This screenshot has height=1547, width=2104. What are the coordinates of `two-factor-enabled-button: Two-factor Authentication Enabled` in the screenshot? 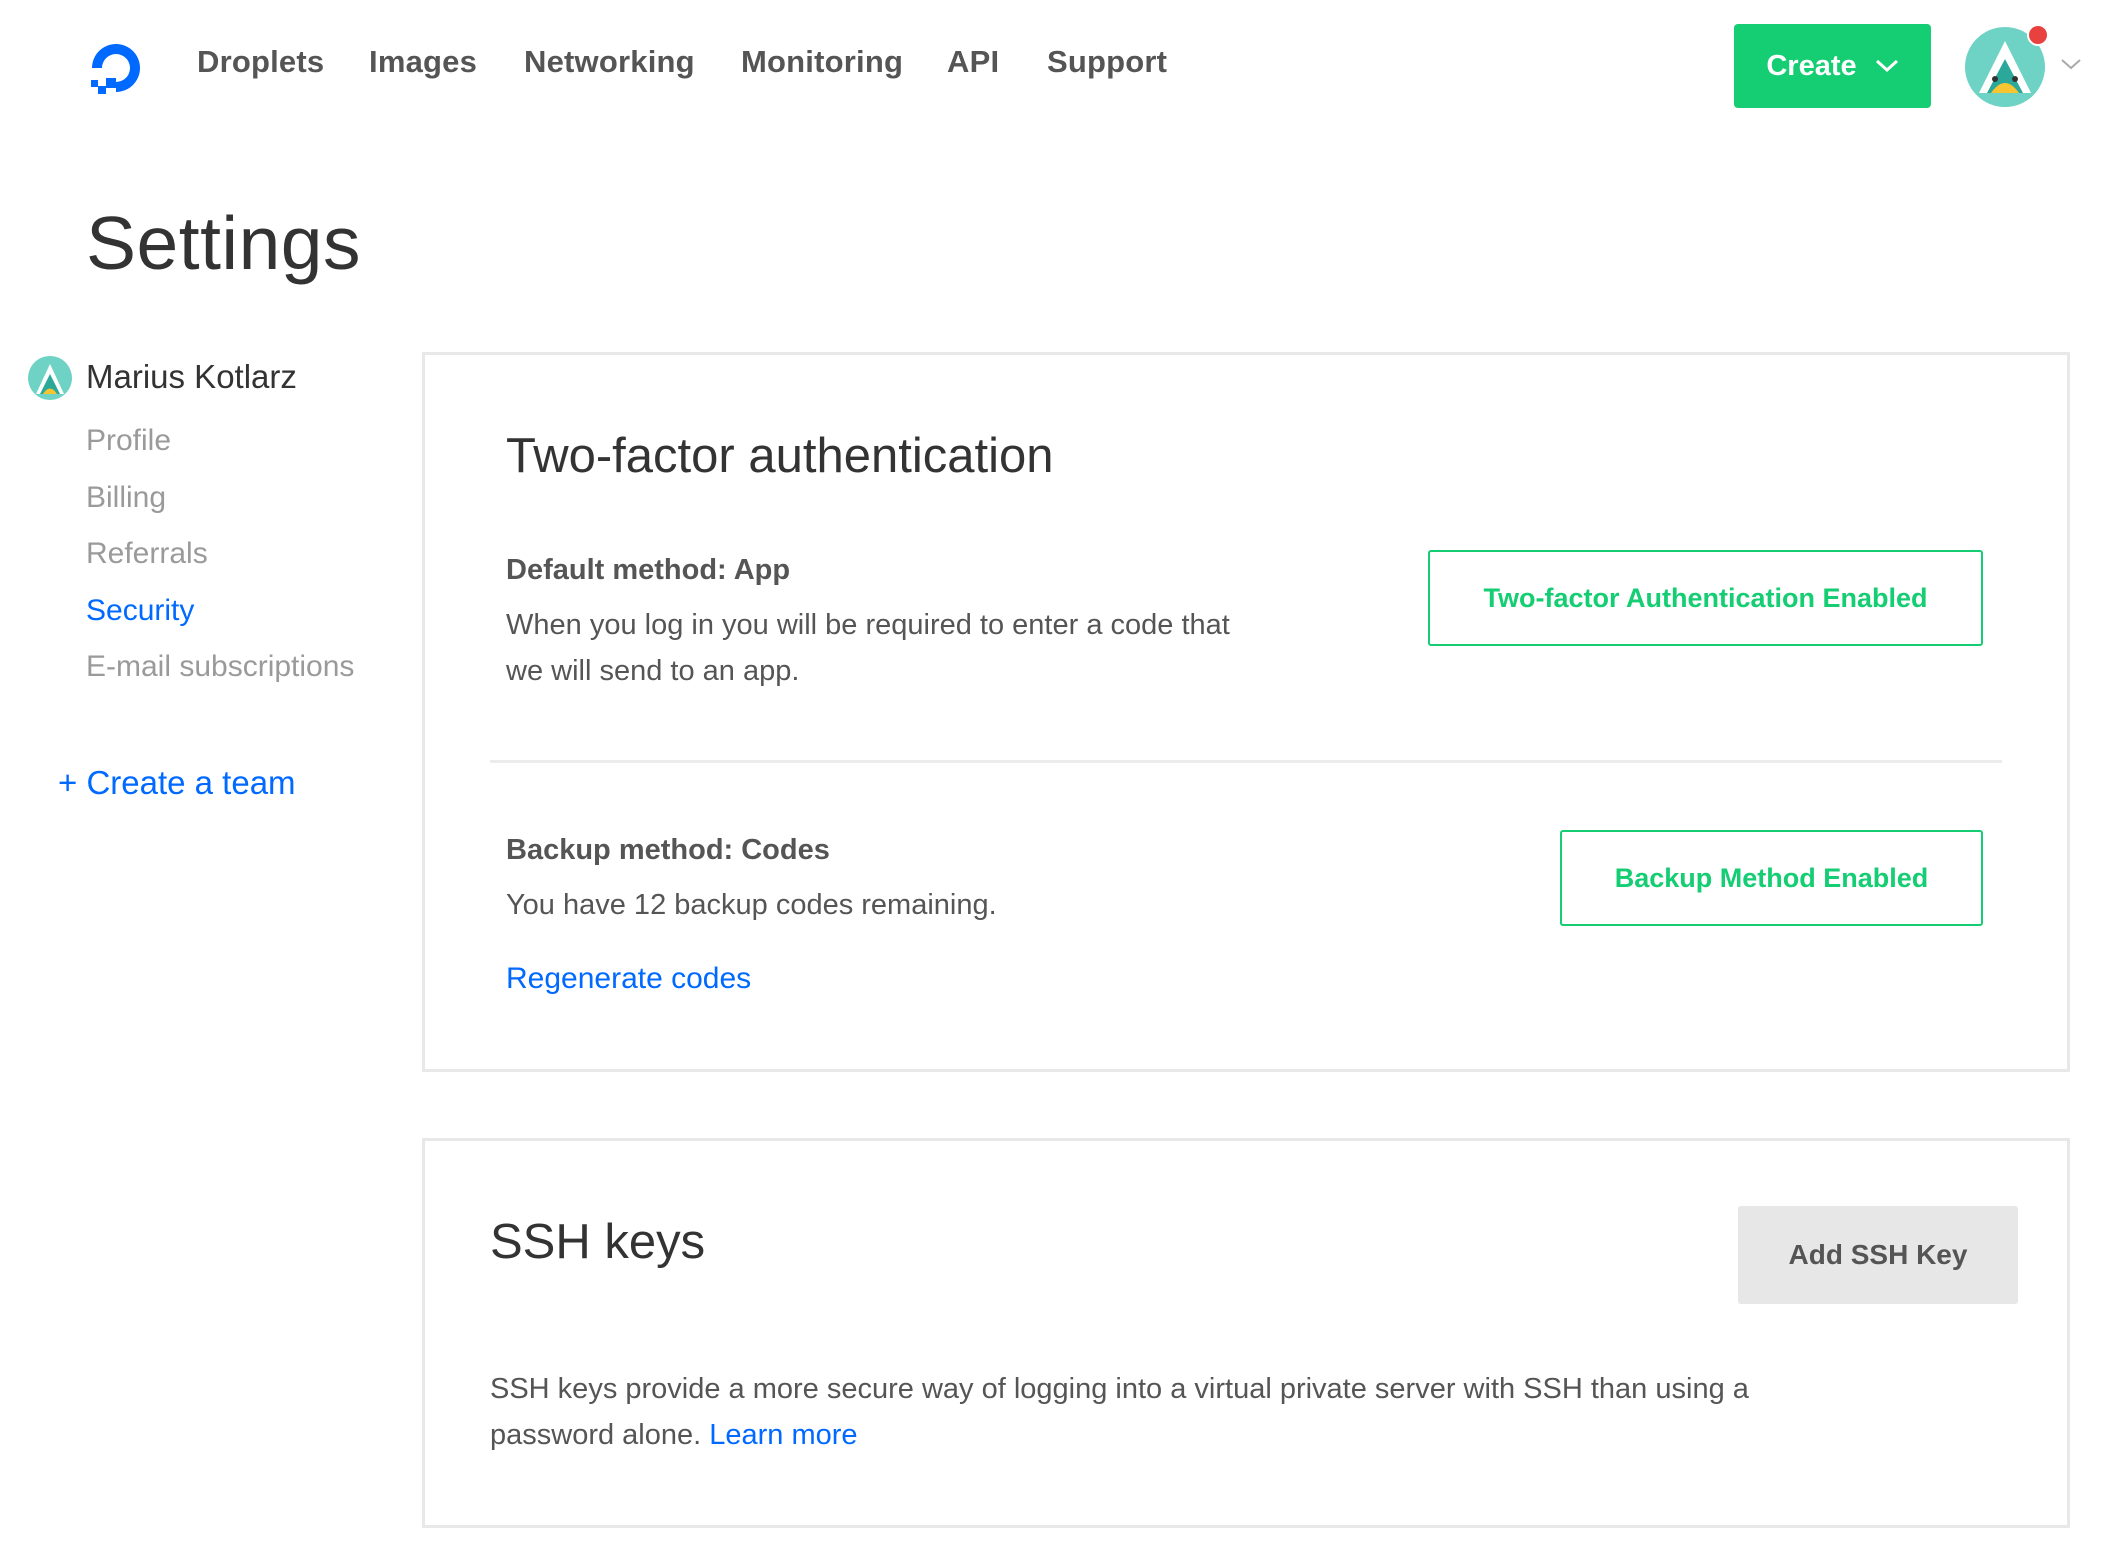 It's located at (1705, 598).